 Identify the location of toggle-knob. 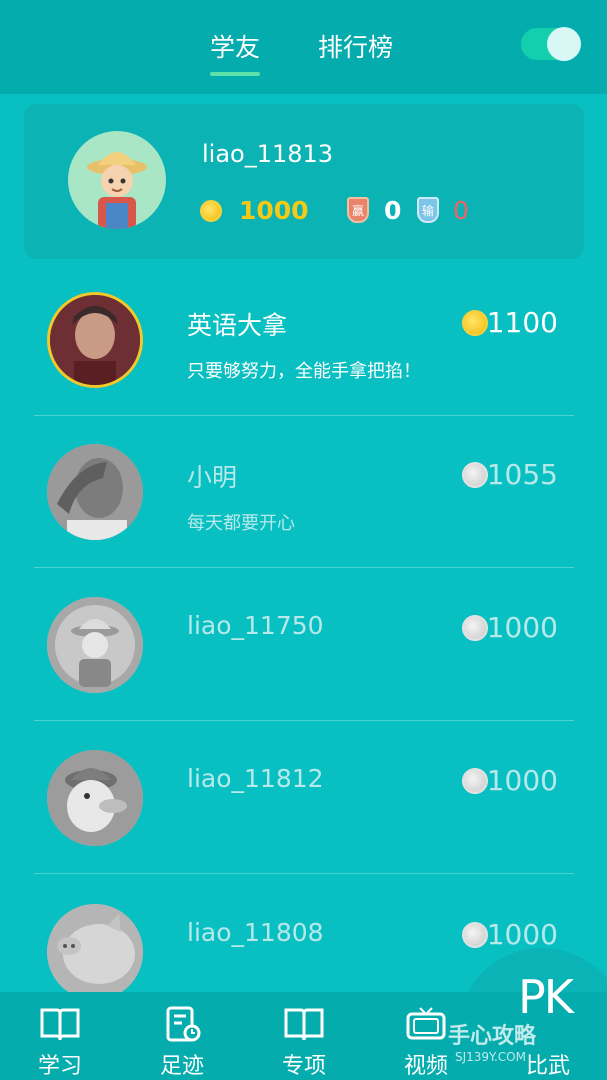
(564, 44).